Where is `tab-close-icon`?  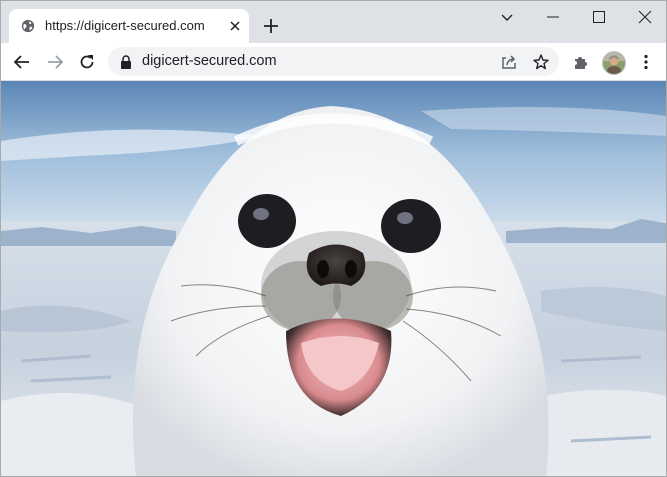
tab-close-icon is located at coordinates (235, 26).